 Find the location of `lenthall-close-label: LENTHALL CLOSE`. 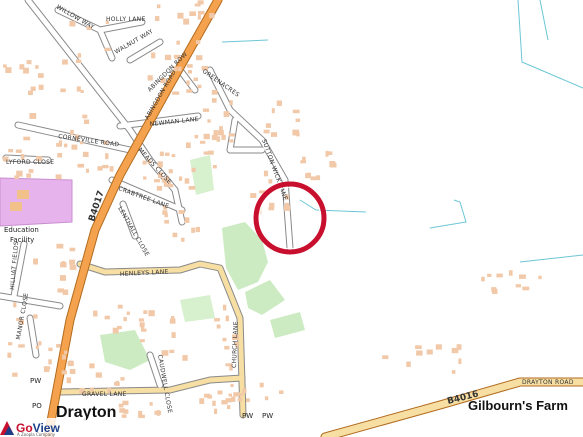

lenthall-close-label: LENTHALL CLOSE is located at coordinates (133, 232).